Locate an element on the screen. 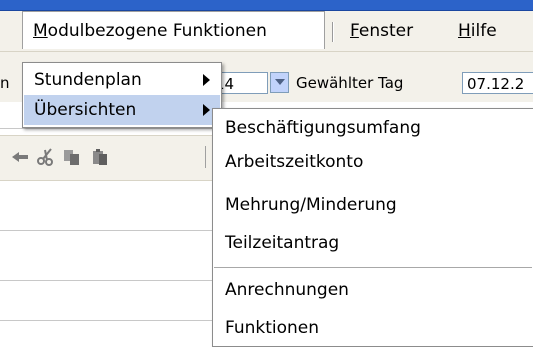 The image size is (533, 347). menu-item-beschaeftigungsumfang: Beschäftigungsumfang is located at coordinates (373, 128).